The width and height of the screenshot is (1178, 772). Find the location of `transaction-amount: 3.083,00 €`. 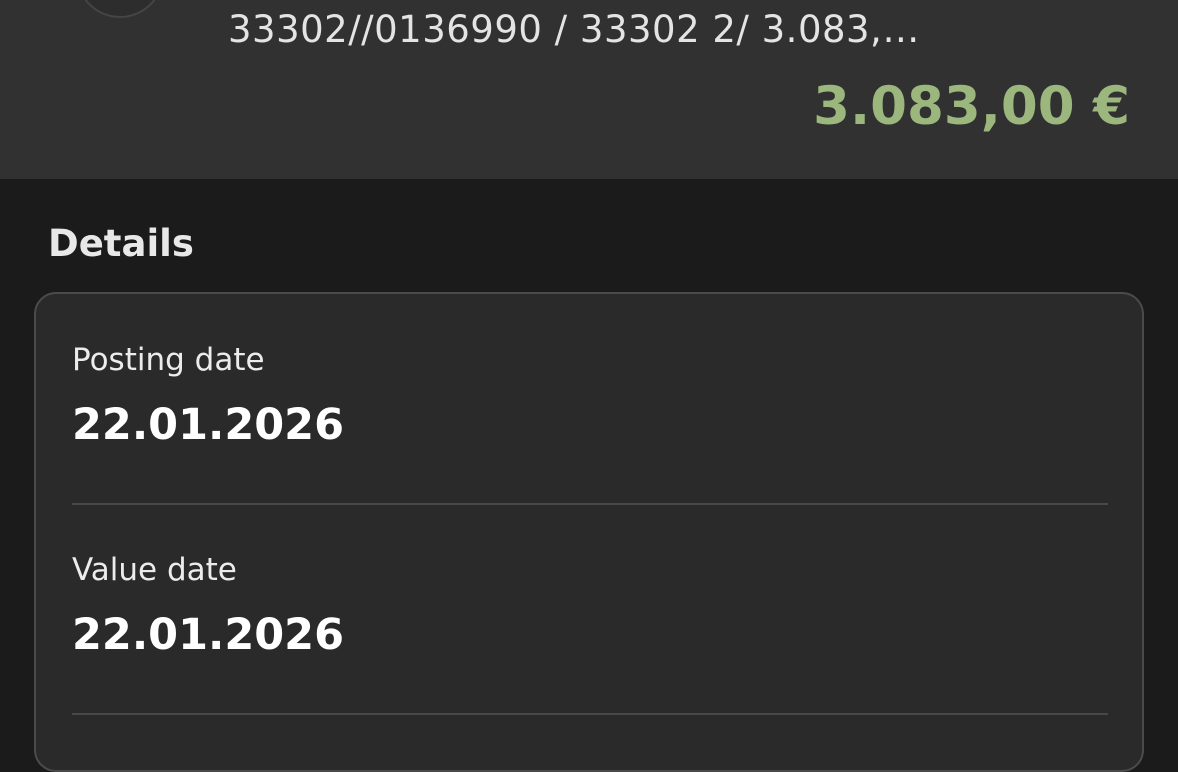

transaction-amount: 3.083,00 € is located at coordinates (971, 106).